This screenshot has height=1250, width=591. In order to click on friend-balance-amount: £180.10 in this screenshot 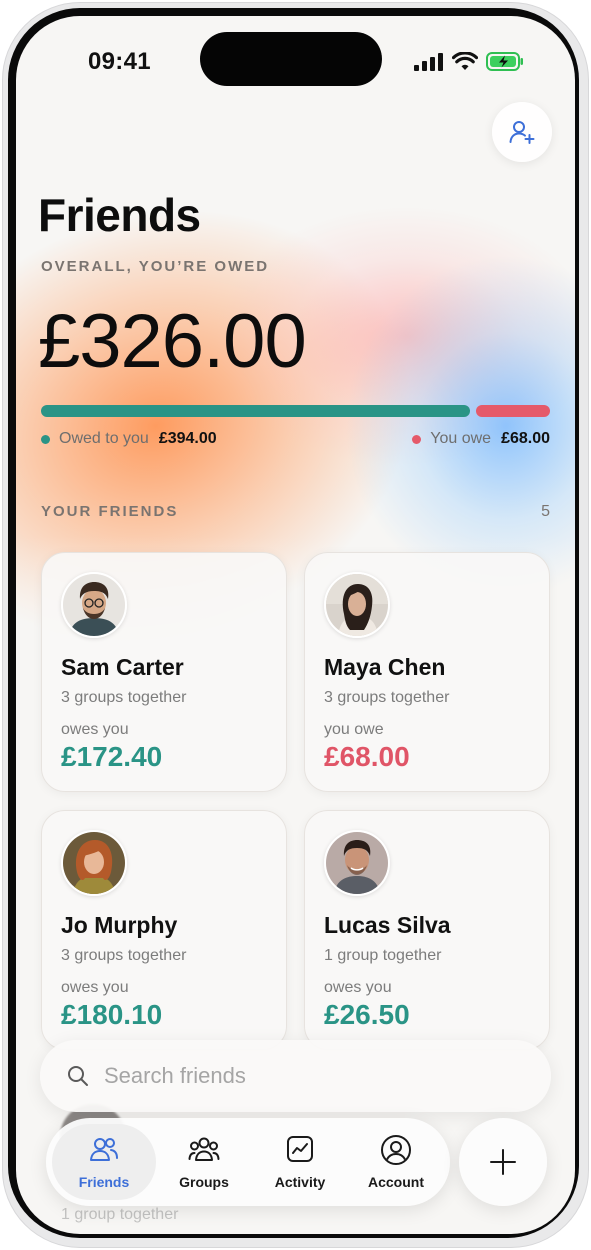, I will do `click(112, 1014)`.